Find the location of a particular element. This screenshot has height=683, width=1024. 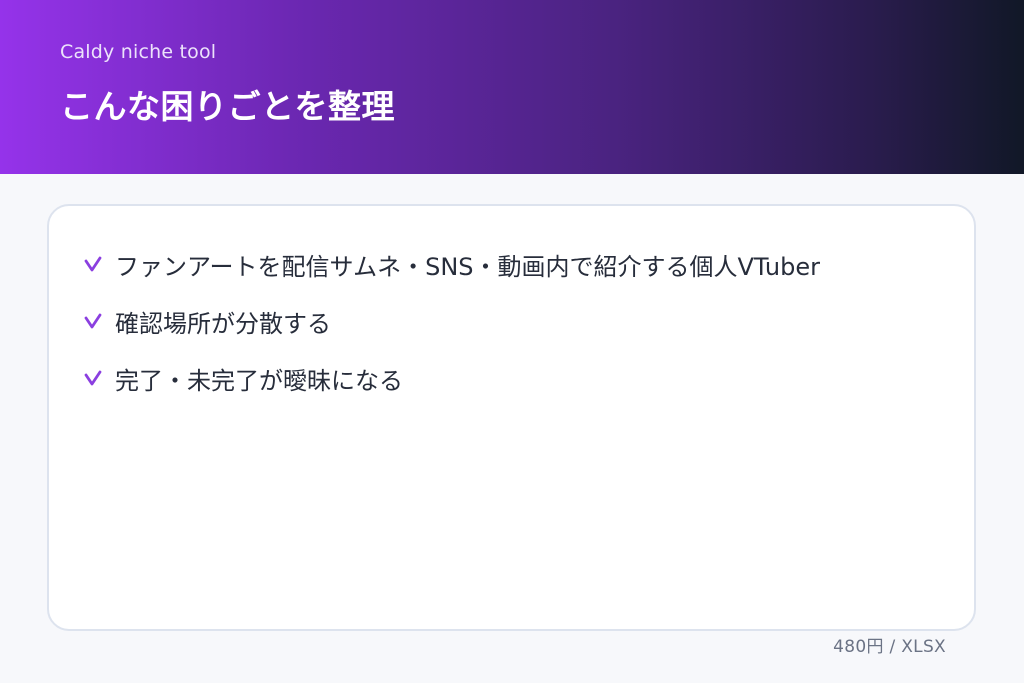

list-item: 完了・未完了が曖昧になる is located at coordinates (451, 378).